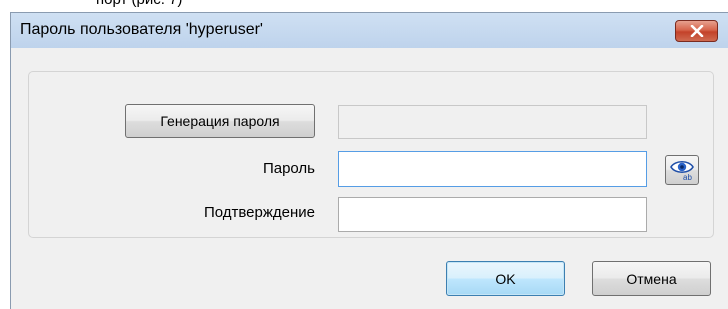 Image resolution: width=728 pixels, height=309 pixels. I want to click on eye-icon: ab, so click(682, 170).